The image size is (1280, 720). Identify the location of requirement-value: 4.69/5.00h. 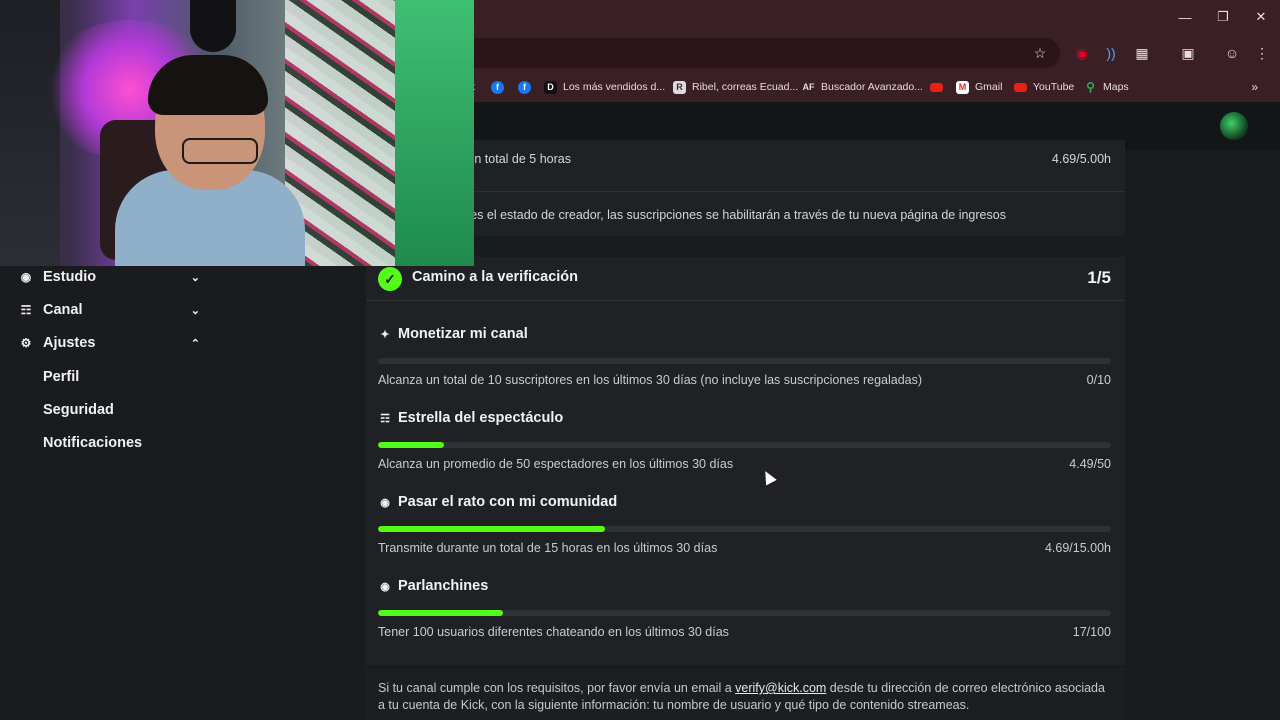
(1081, 159).